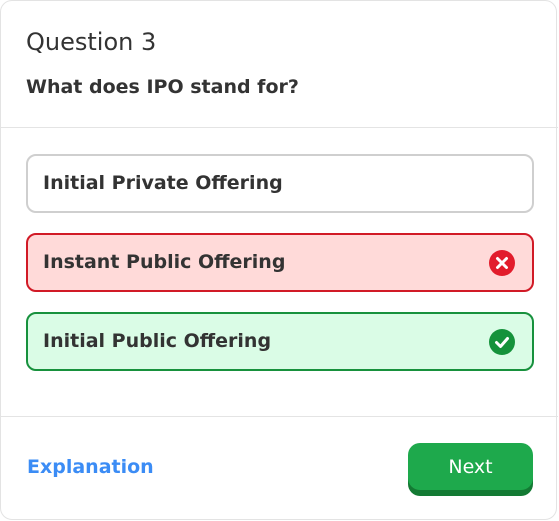 This screenshot has width=559, height=521. What do you see at coordinates (280, 341) in the screenshot?
I see `answer-option-3-correct: Initial Public Offering` at bounding box center [280, 341].